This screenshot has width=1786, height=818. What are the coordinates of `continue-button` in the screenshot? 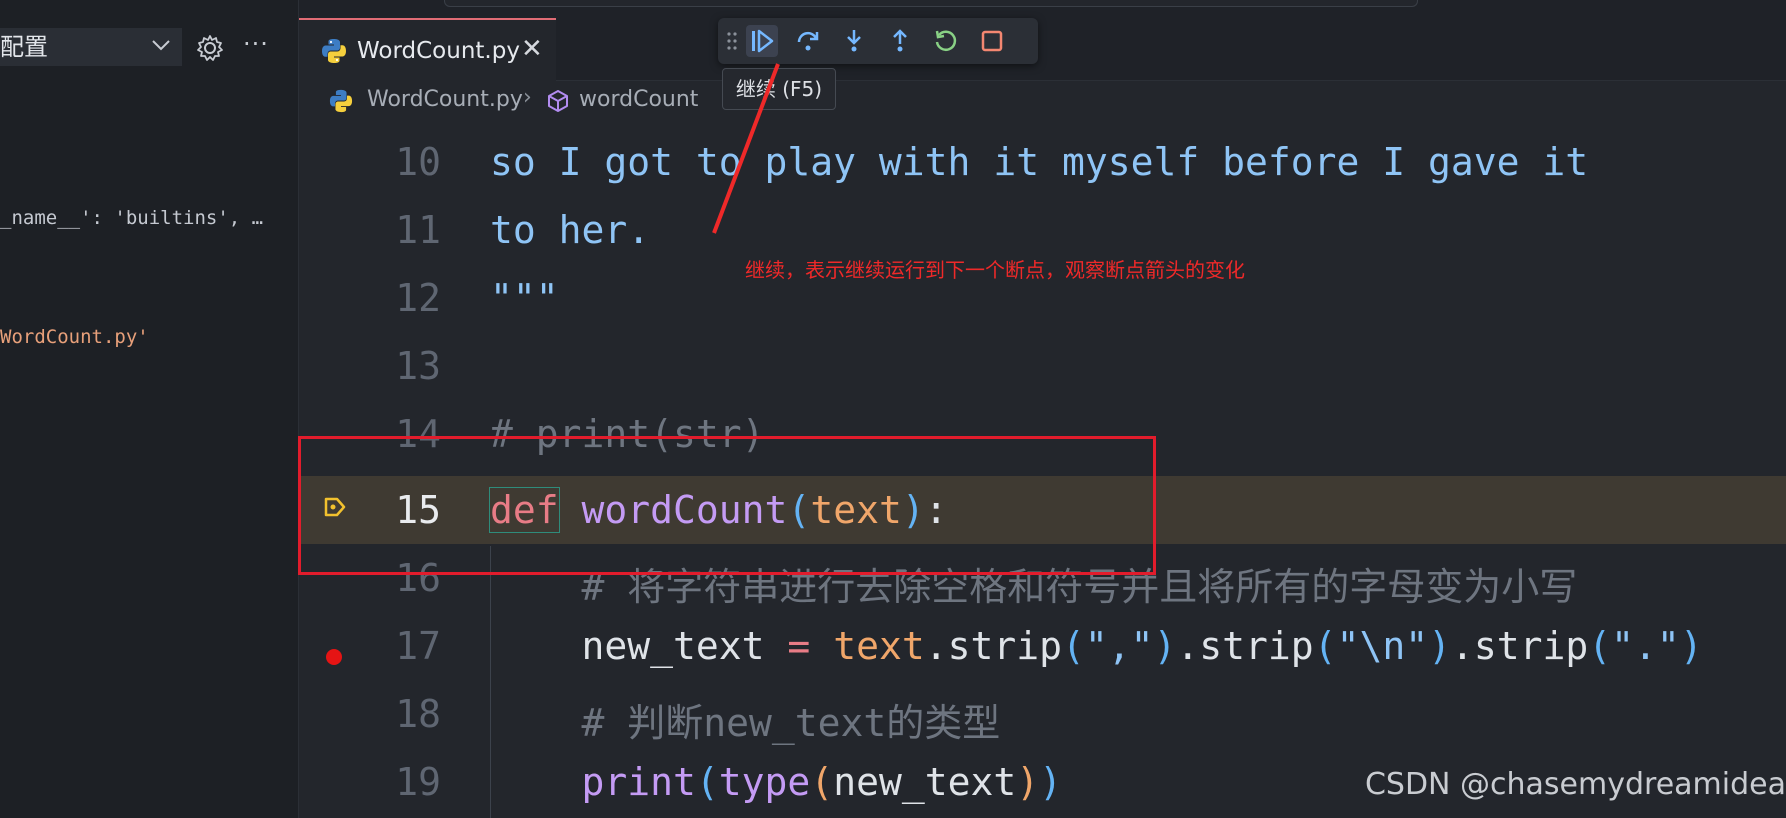 It's located at (762, 41).